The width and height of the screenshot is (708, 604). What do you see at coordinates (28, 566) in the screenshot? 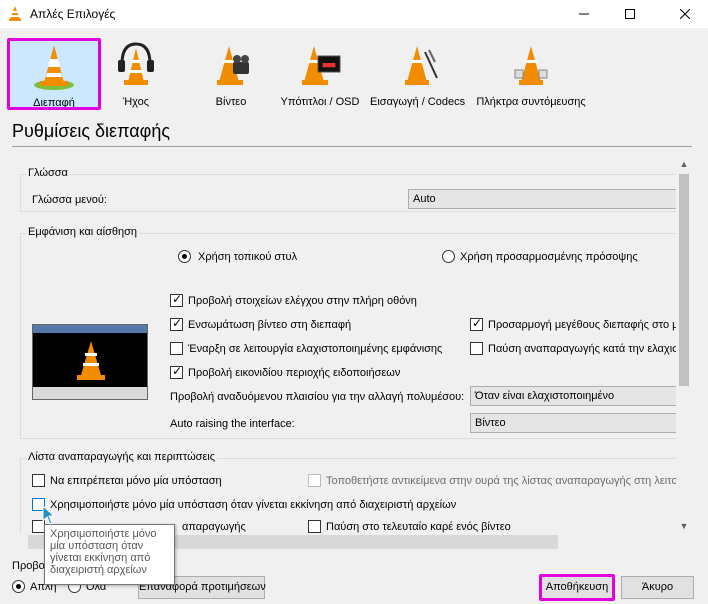
I see `show-settings-label: Προβο` at bounding box center [28, 566].